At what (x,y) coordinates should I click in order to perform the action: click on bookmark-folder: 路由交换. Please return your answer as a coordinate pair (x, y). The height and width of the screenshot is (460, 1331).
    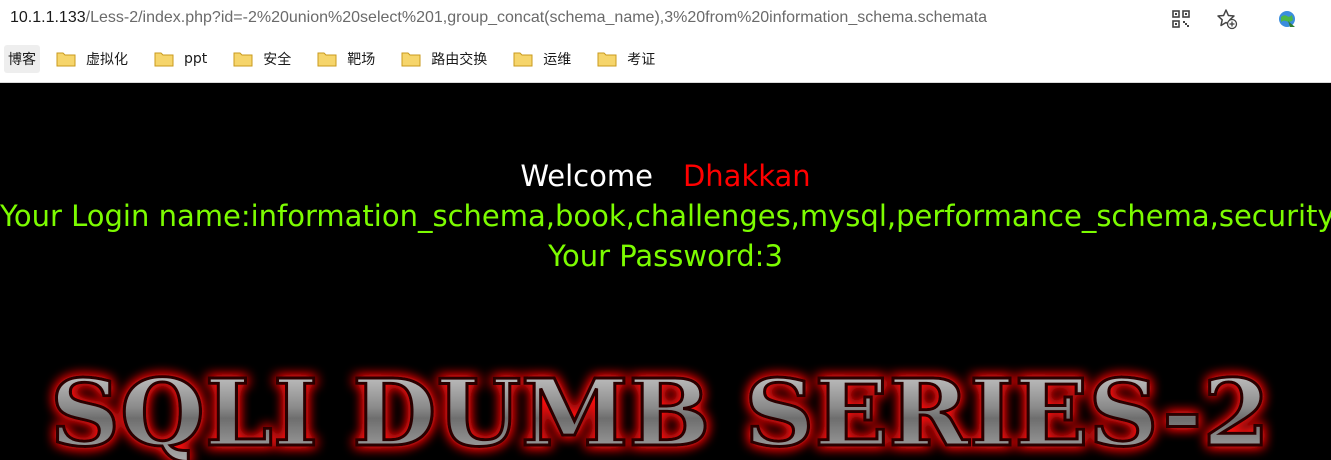
    Looking at the image, I should click on (444, 59).